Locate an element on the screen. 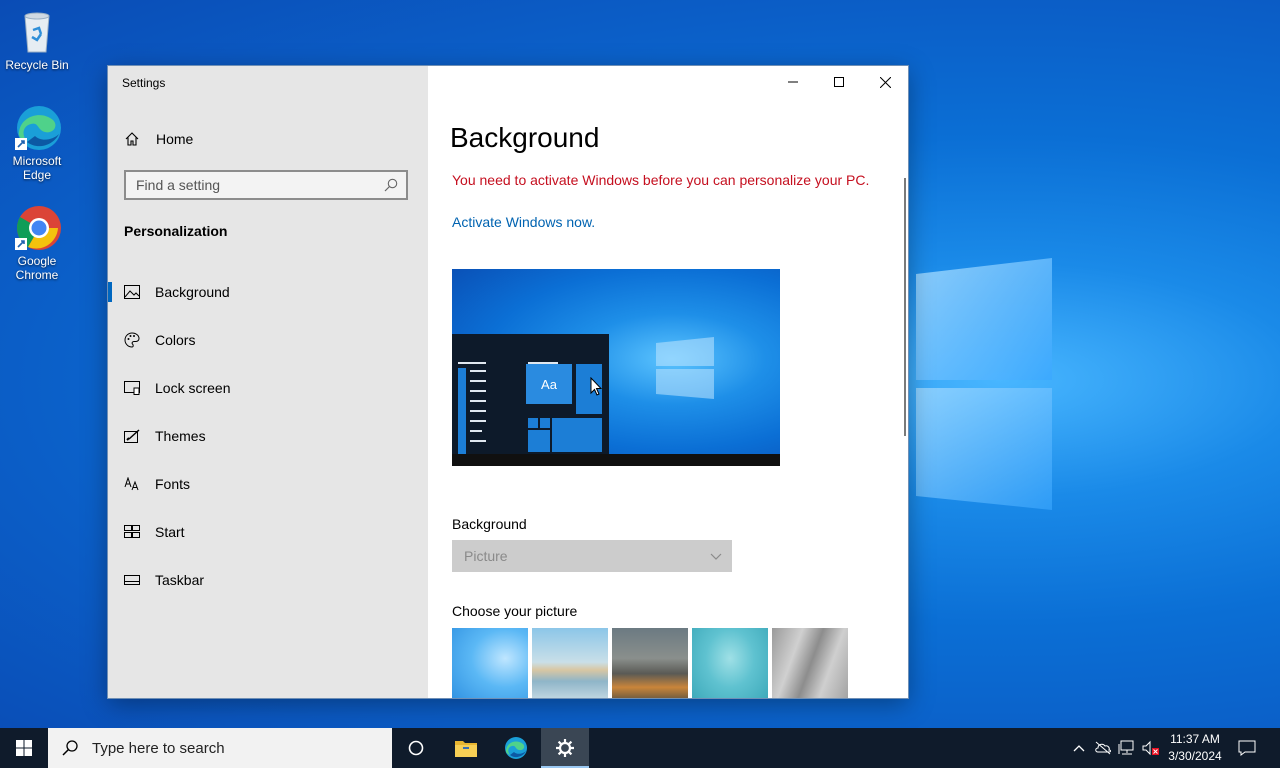 The image size is (1280, 768). maximize-icon is located at coordinates (839, 82).